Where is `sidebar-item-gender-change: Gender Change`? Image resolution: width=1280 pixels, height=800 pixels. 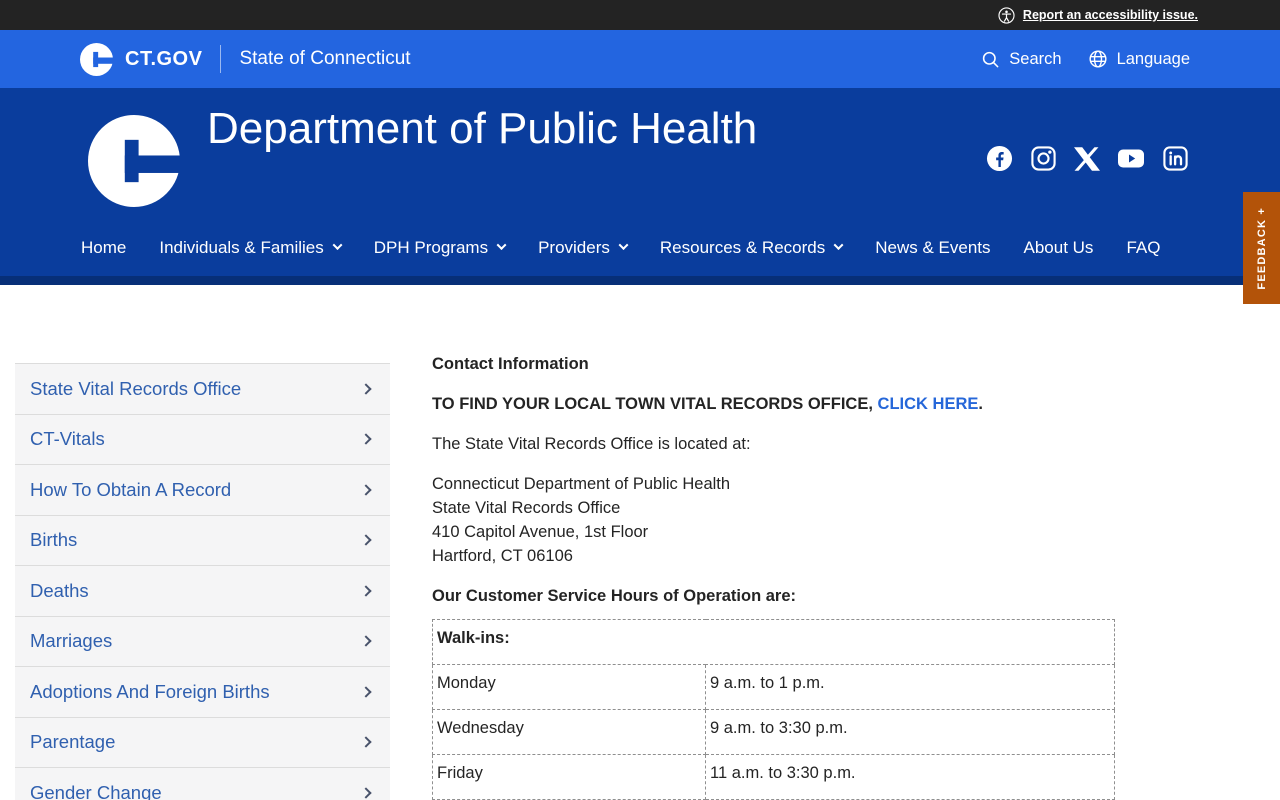
sidebar-item-gender-change: Gender Change is located at coordinates (202, 784).